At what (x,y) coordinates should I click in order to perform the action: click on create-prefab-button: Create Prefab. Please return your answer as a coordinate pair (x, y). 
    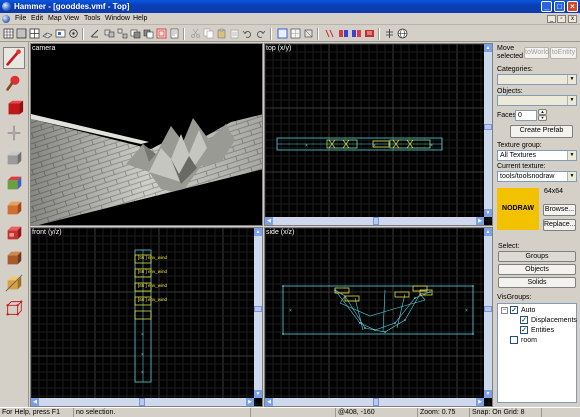
    Looking at the image, I should click on (541, 131).